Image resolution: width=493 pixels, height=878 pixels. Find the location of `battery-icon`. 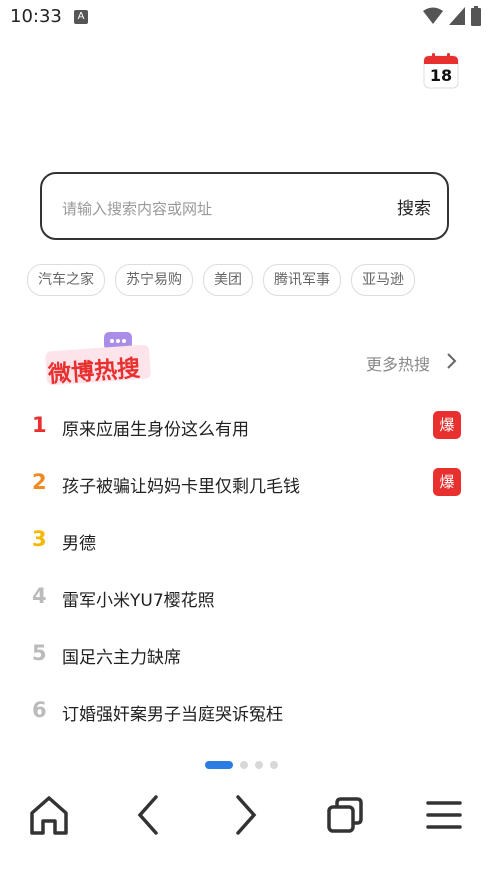

battery-icon is located at coordinates (476, 16).